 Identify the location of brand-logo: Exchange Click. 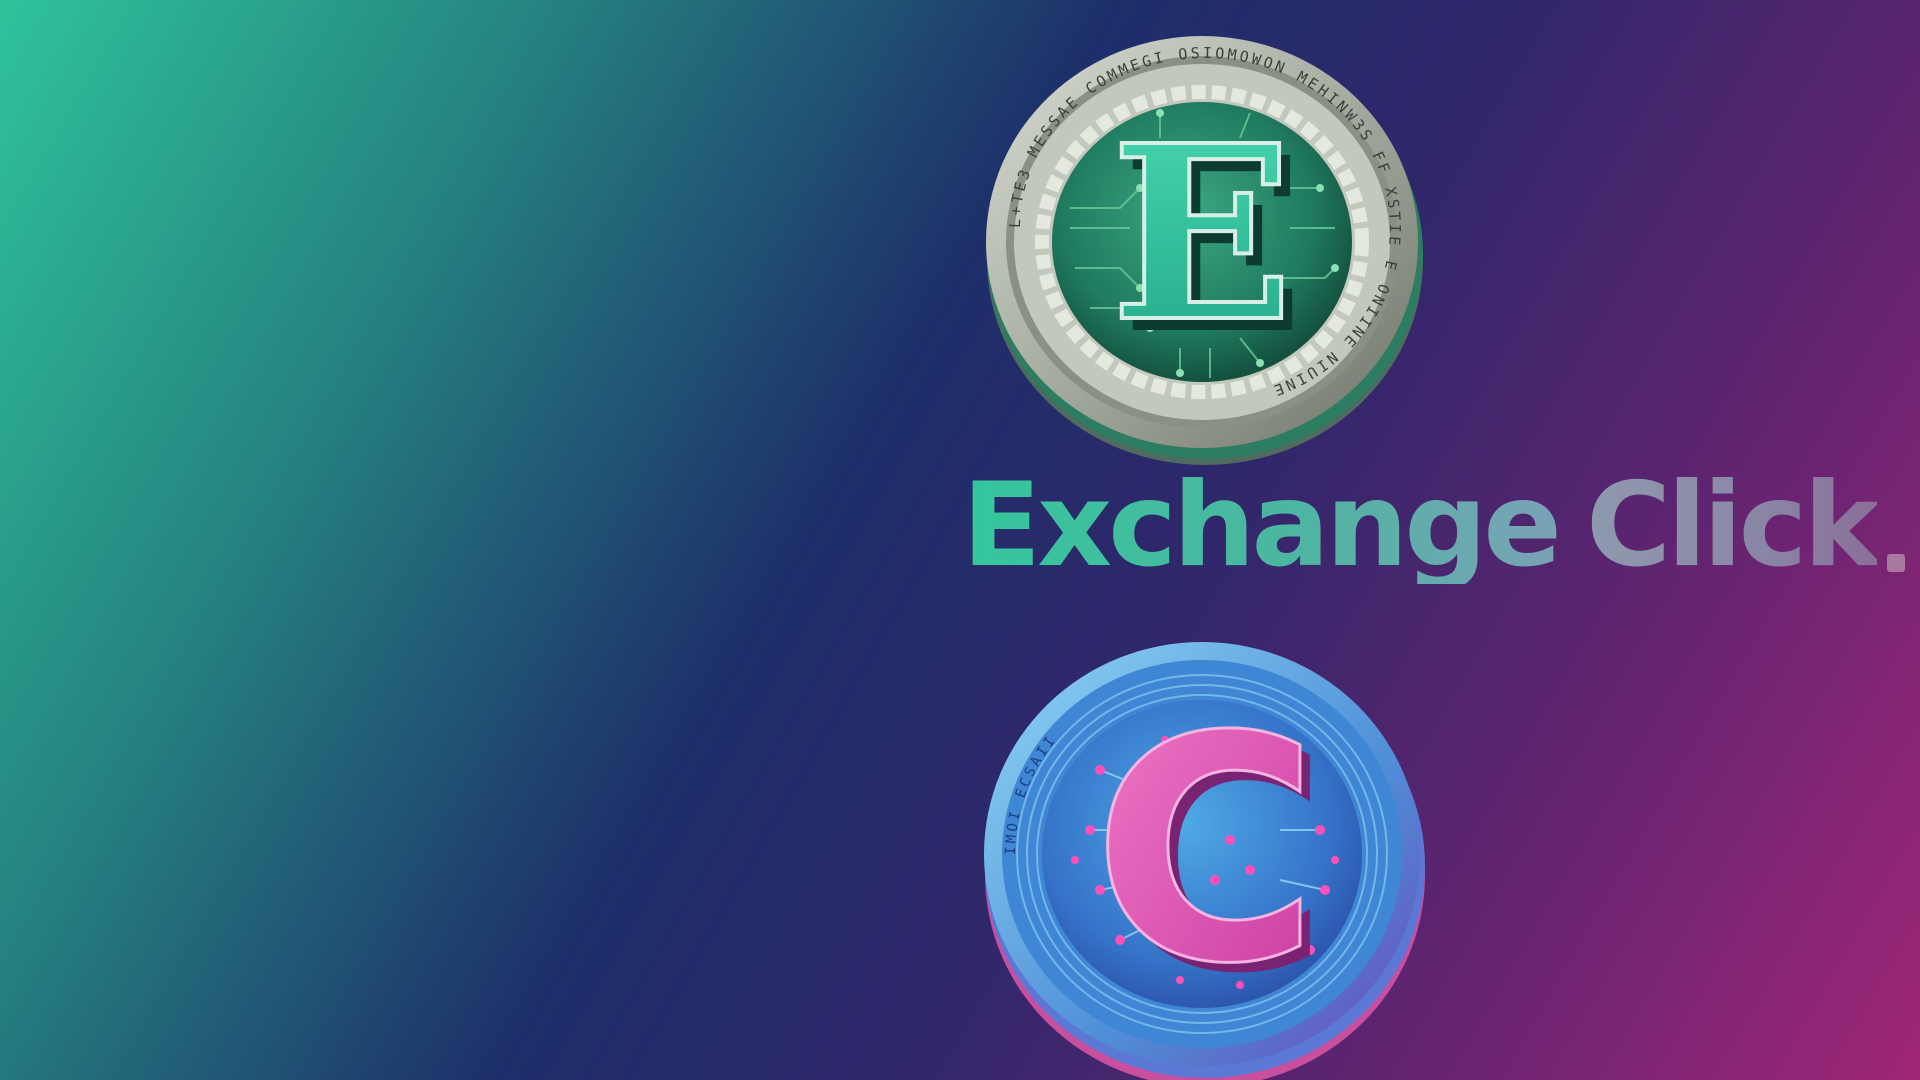
(1433, 526).